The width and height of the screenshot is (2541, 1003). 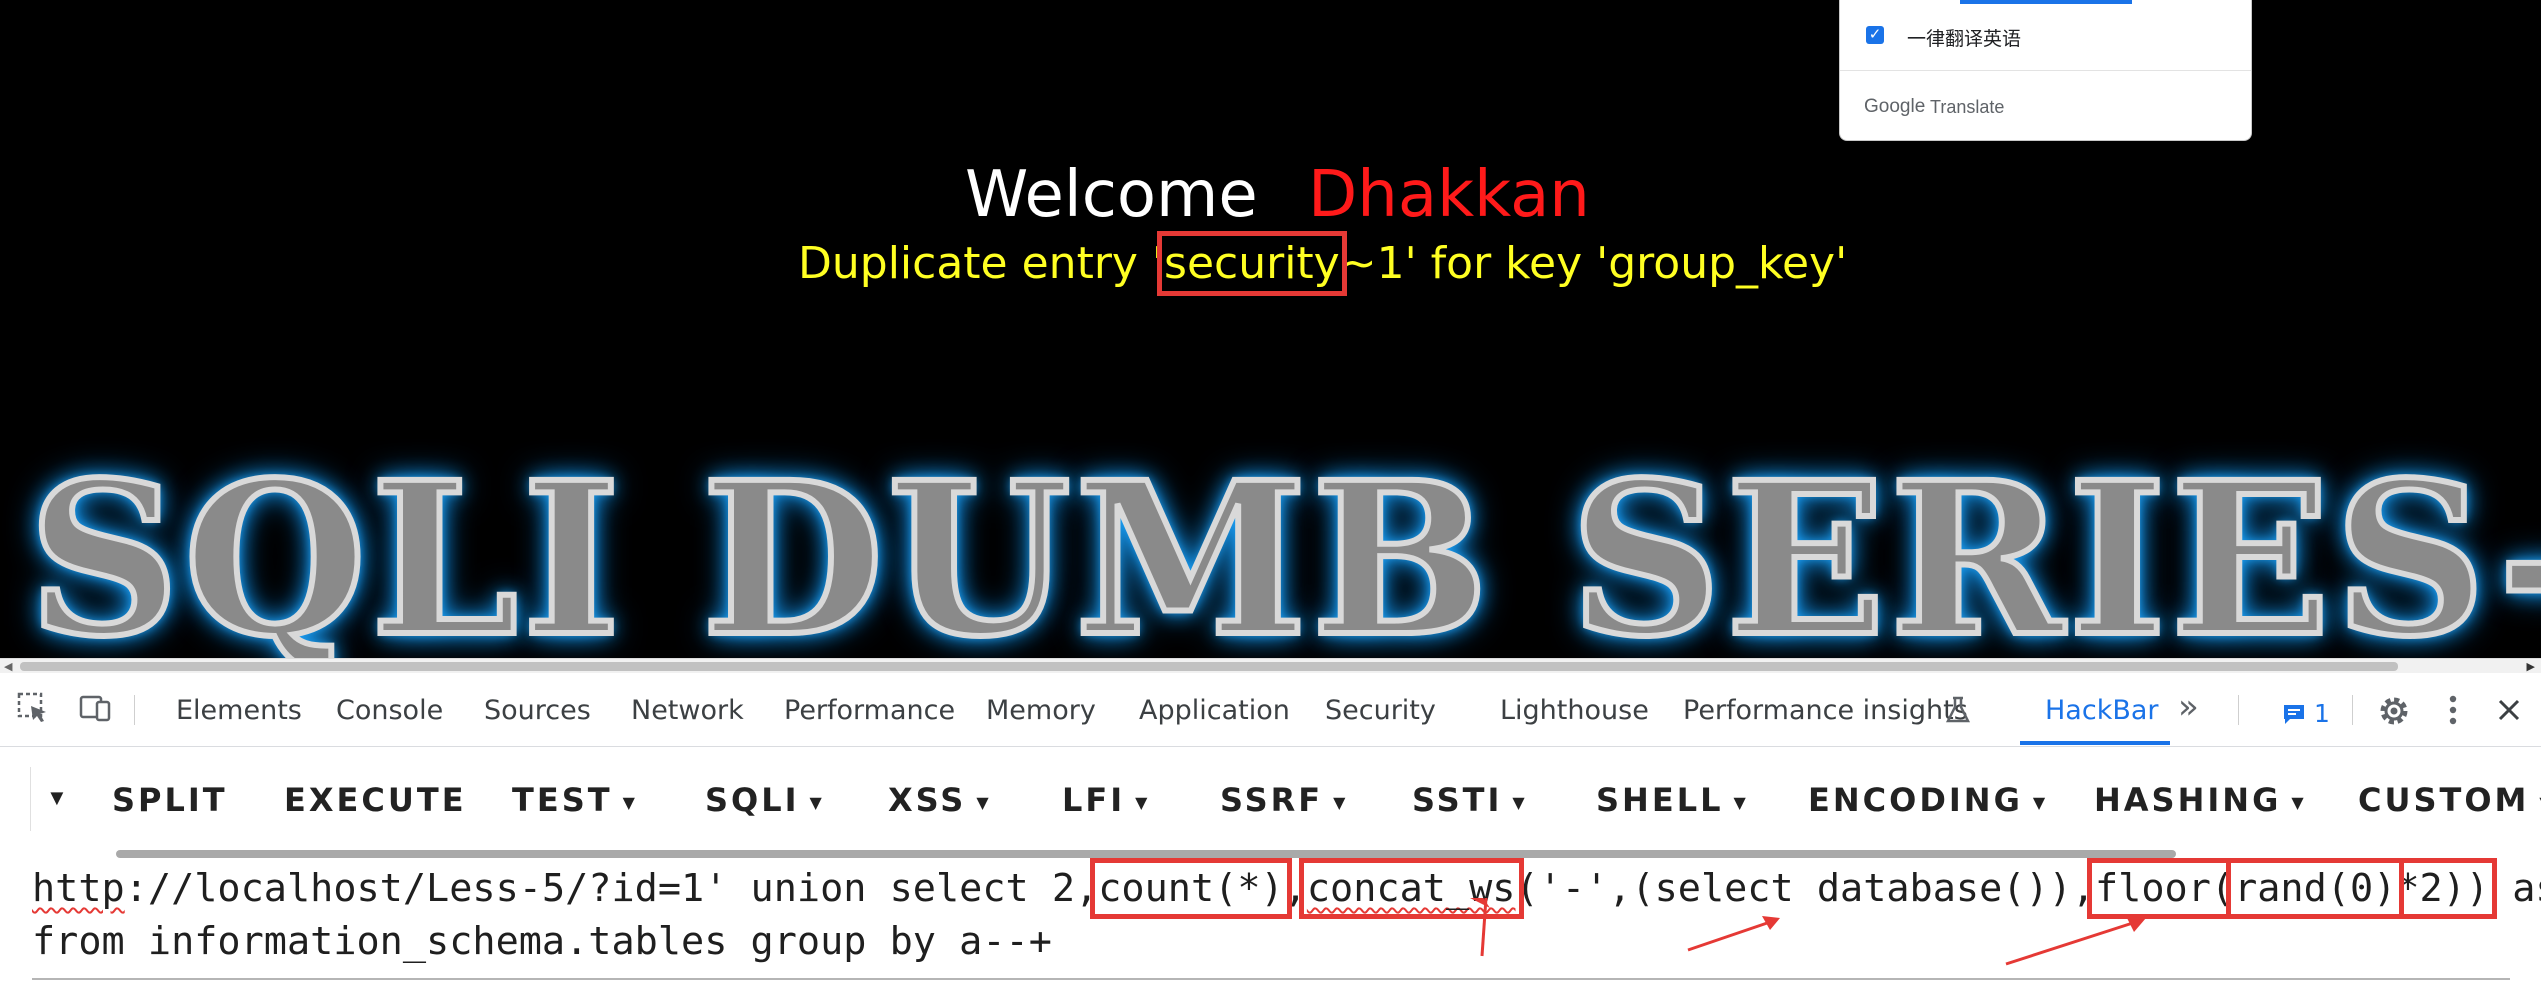 I want to click on popup-divider, so click(x=2045, y=70).